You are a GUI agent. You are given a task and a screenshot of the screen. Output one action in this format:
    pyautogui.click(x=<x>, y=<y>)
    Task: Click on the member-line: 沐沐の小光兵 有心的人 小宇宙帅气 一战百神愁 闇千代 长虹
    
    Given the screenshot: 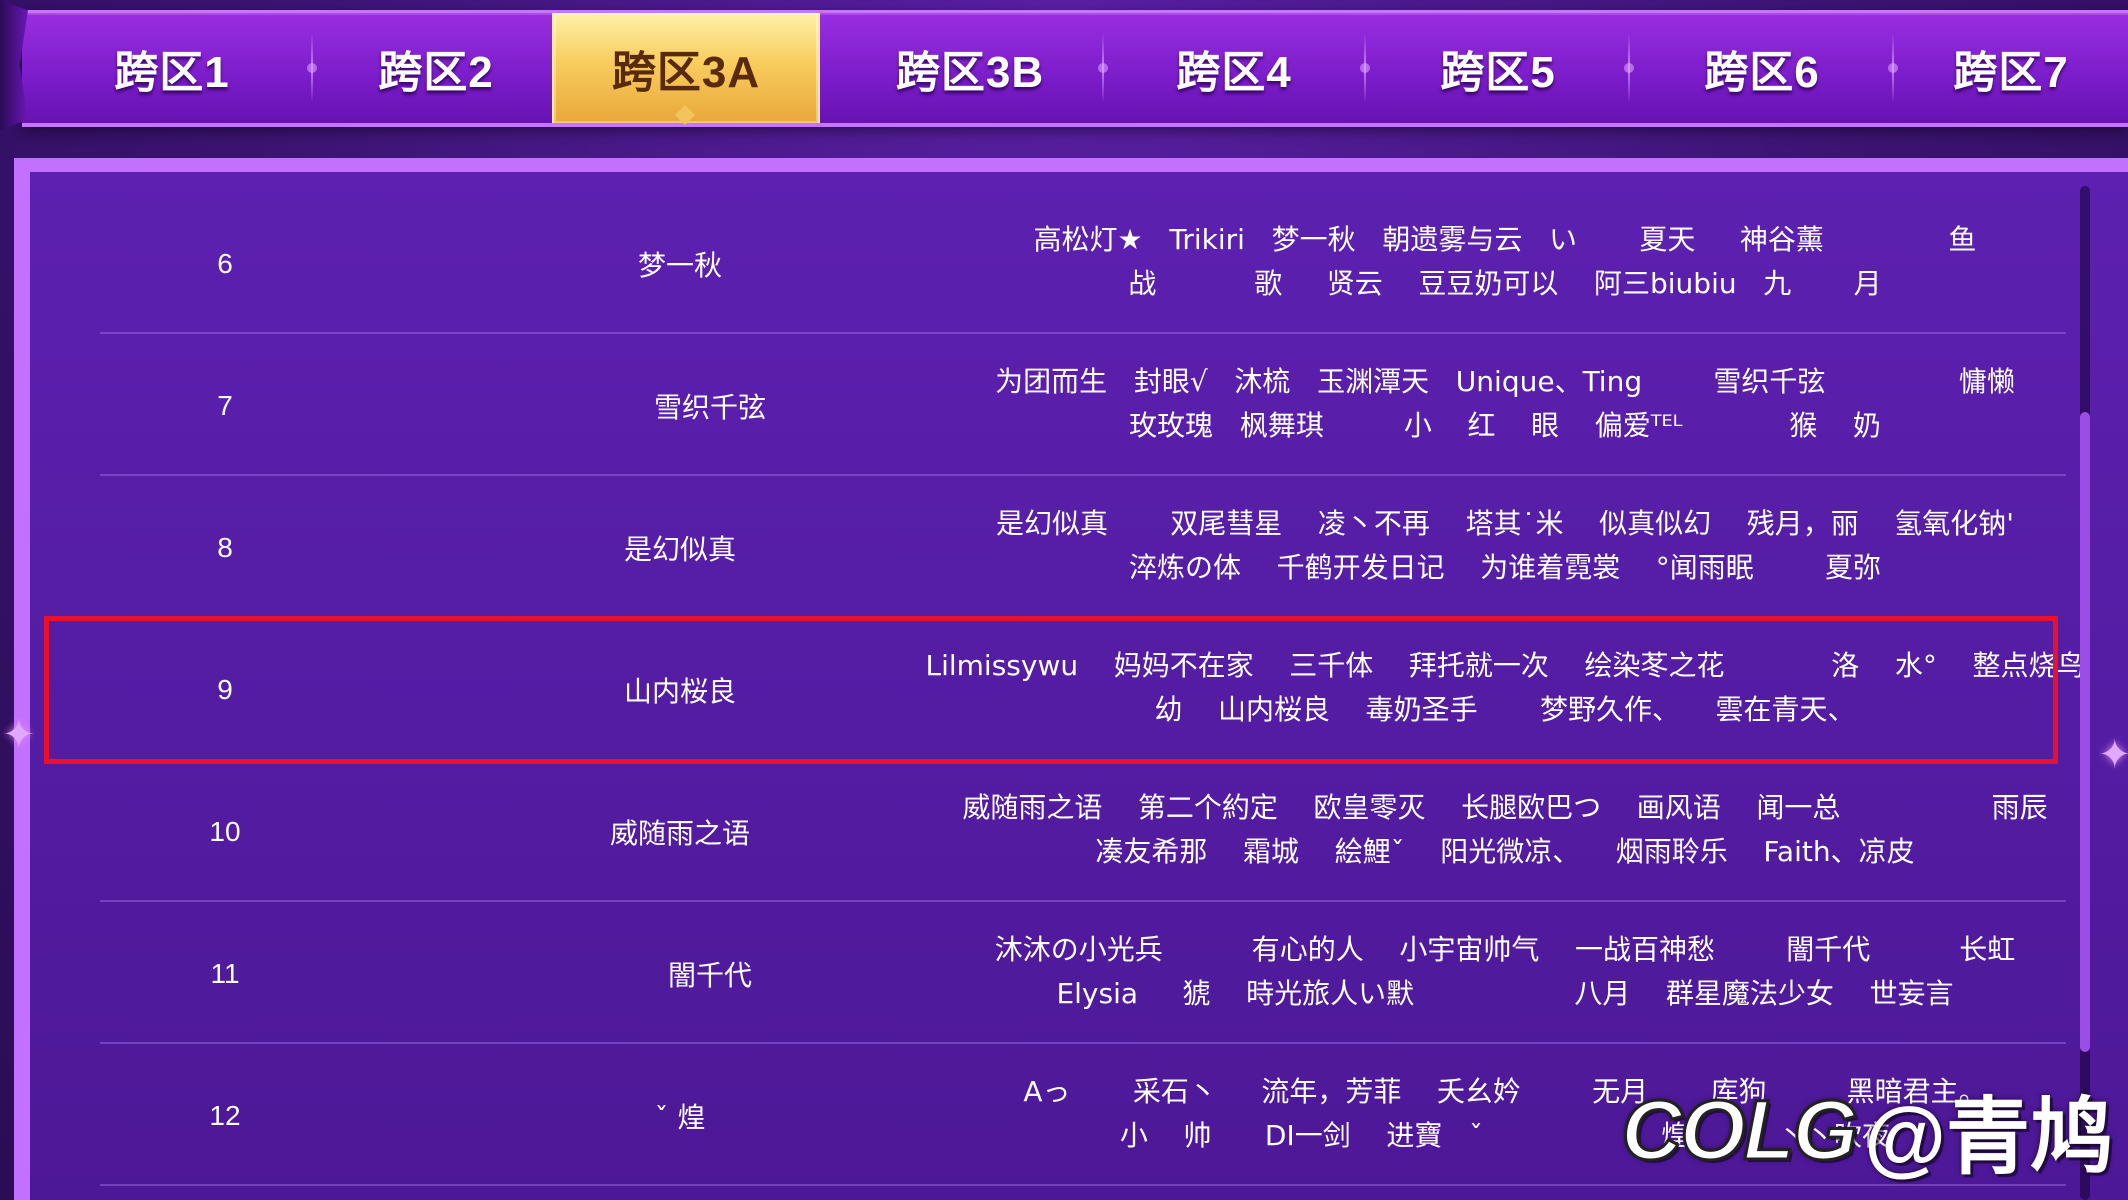 What is the action you would take?
    pyautogui.click(x=1505, y=949)
    